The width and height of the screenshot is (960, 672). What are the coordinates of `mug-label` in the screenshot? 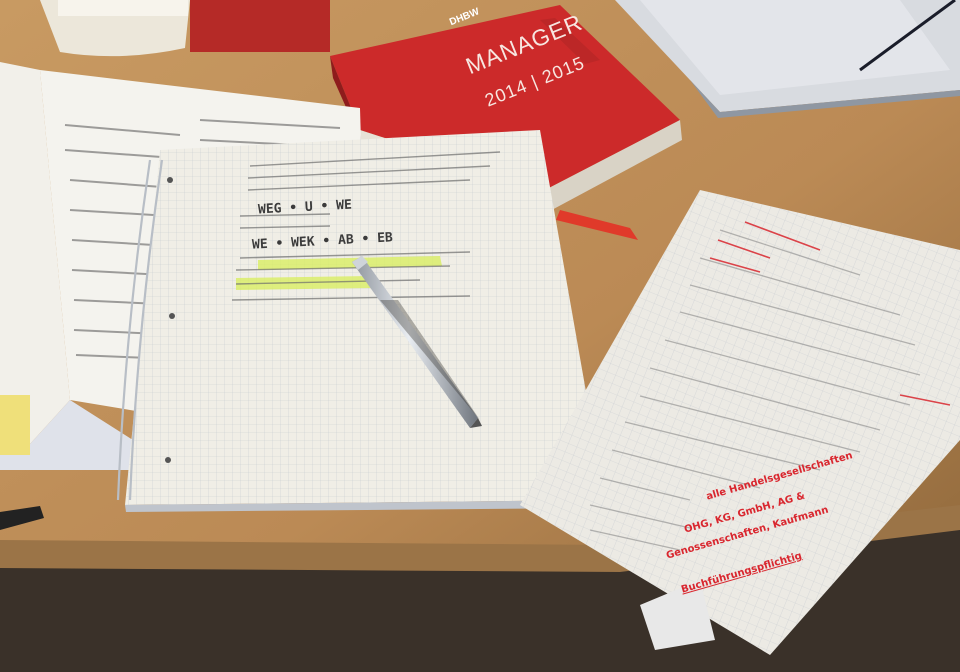 It's located at (123, 8).